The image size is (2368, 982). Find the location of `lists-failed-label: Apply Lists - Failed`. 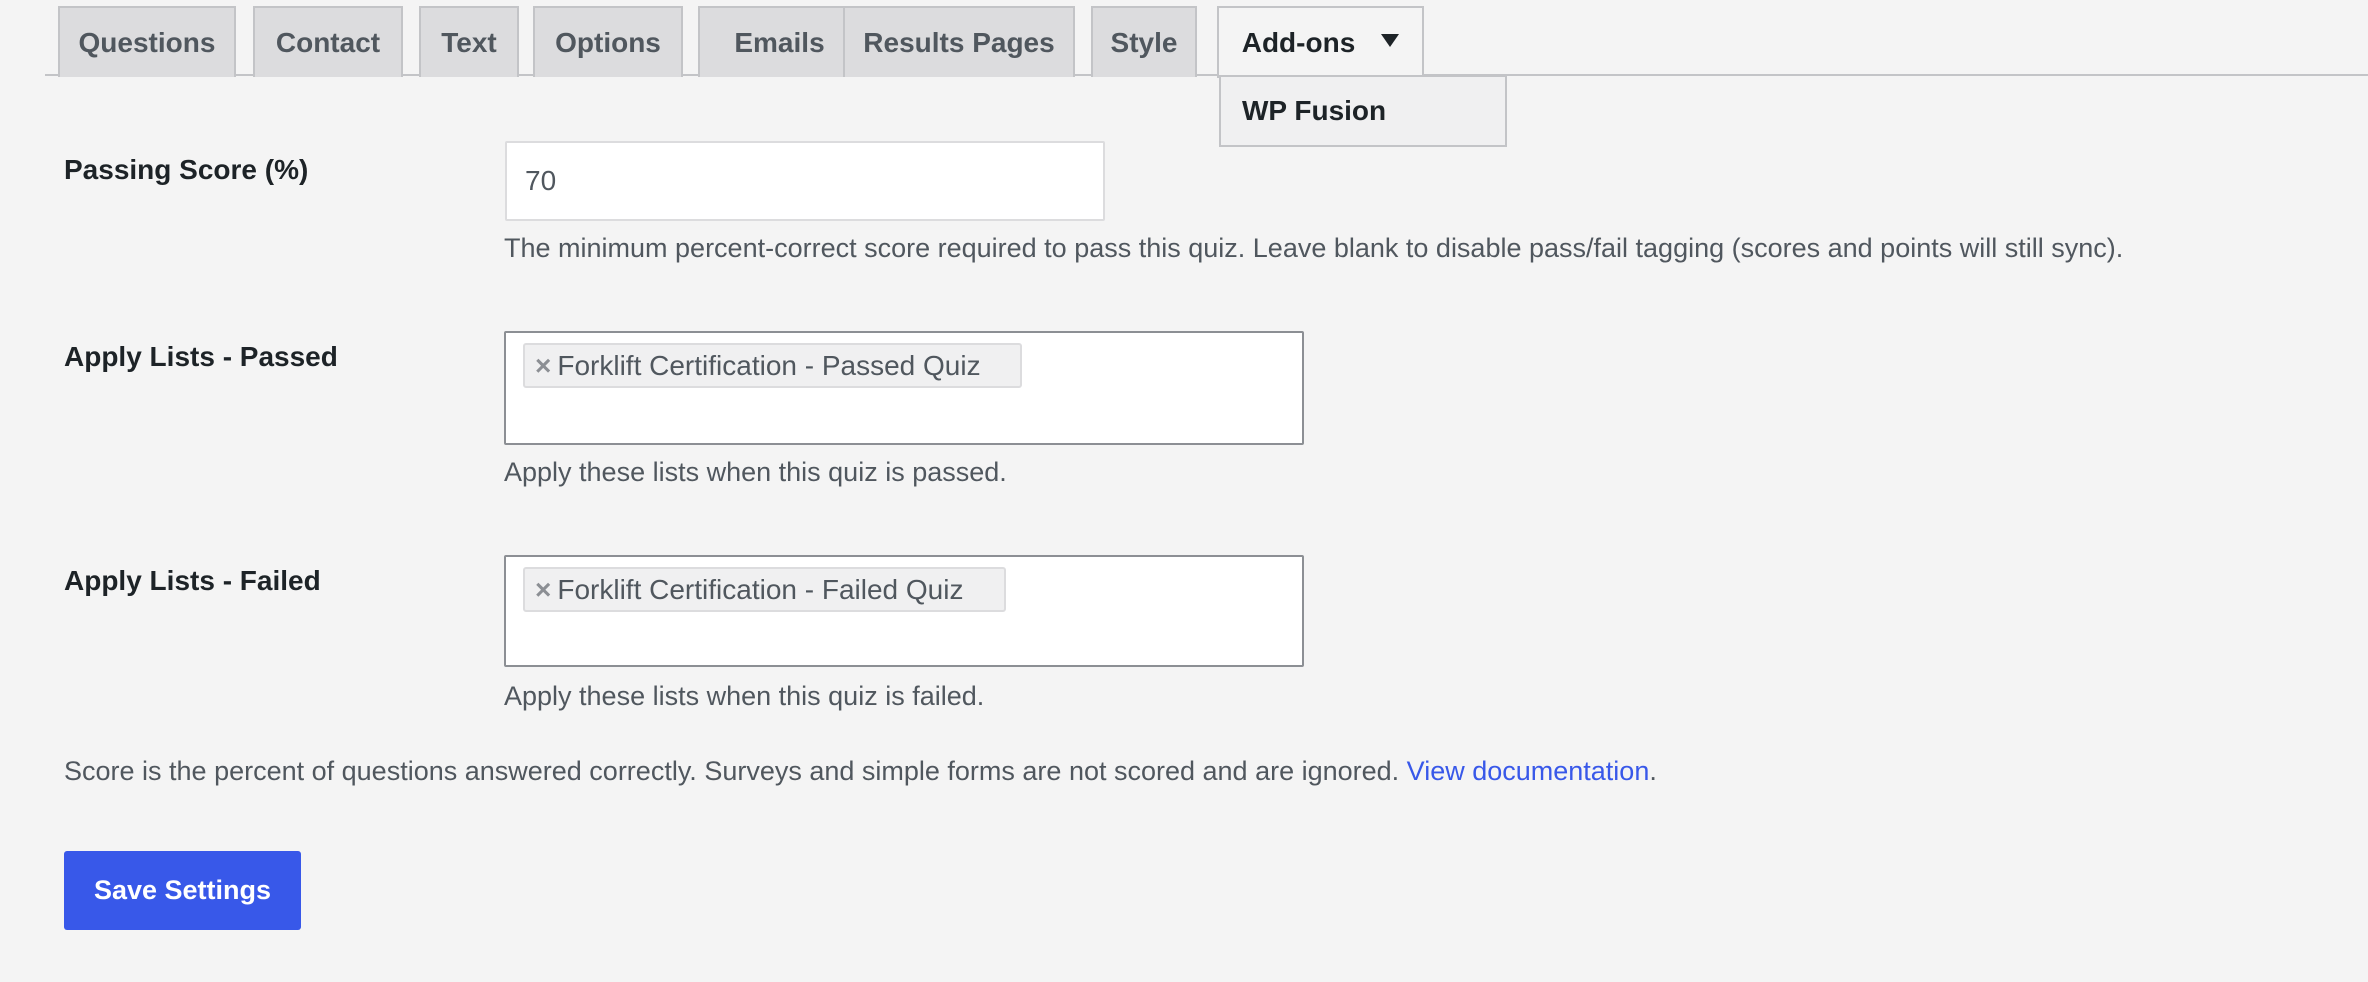

lists-failed-label: Apply Lists - Failed is located at coordinates (192, 580).